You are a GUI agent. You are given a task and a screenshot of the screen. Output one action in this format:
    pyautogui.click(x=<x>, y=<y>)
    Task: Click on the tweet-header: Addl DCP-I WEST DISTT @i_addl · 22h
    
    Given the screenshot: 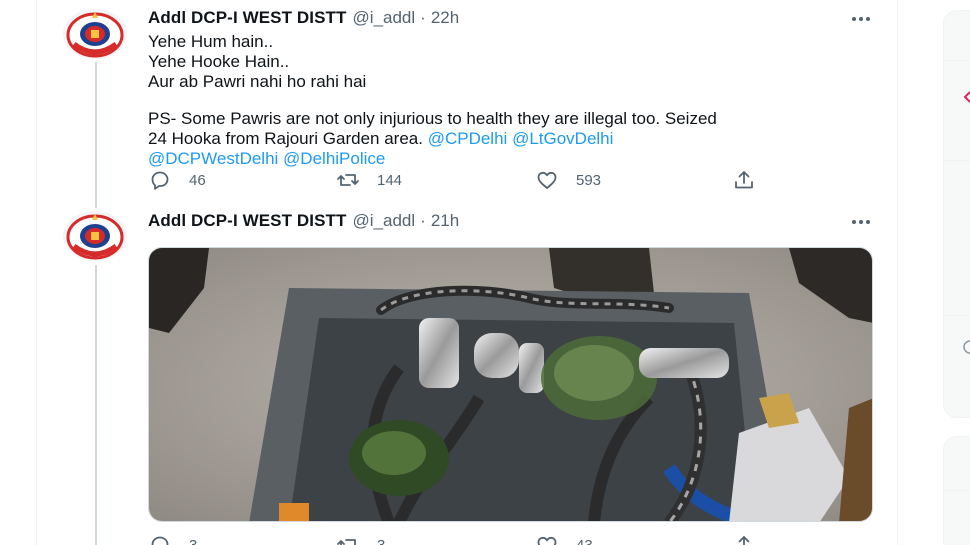 What is the action you would take?
    pyautogui.click(x=303, y=19)
    